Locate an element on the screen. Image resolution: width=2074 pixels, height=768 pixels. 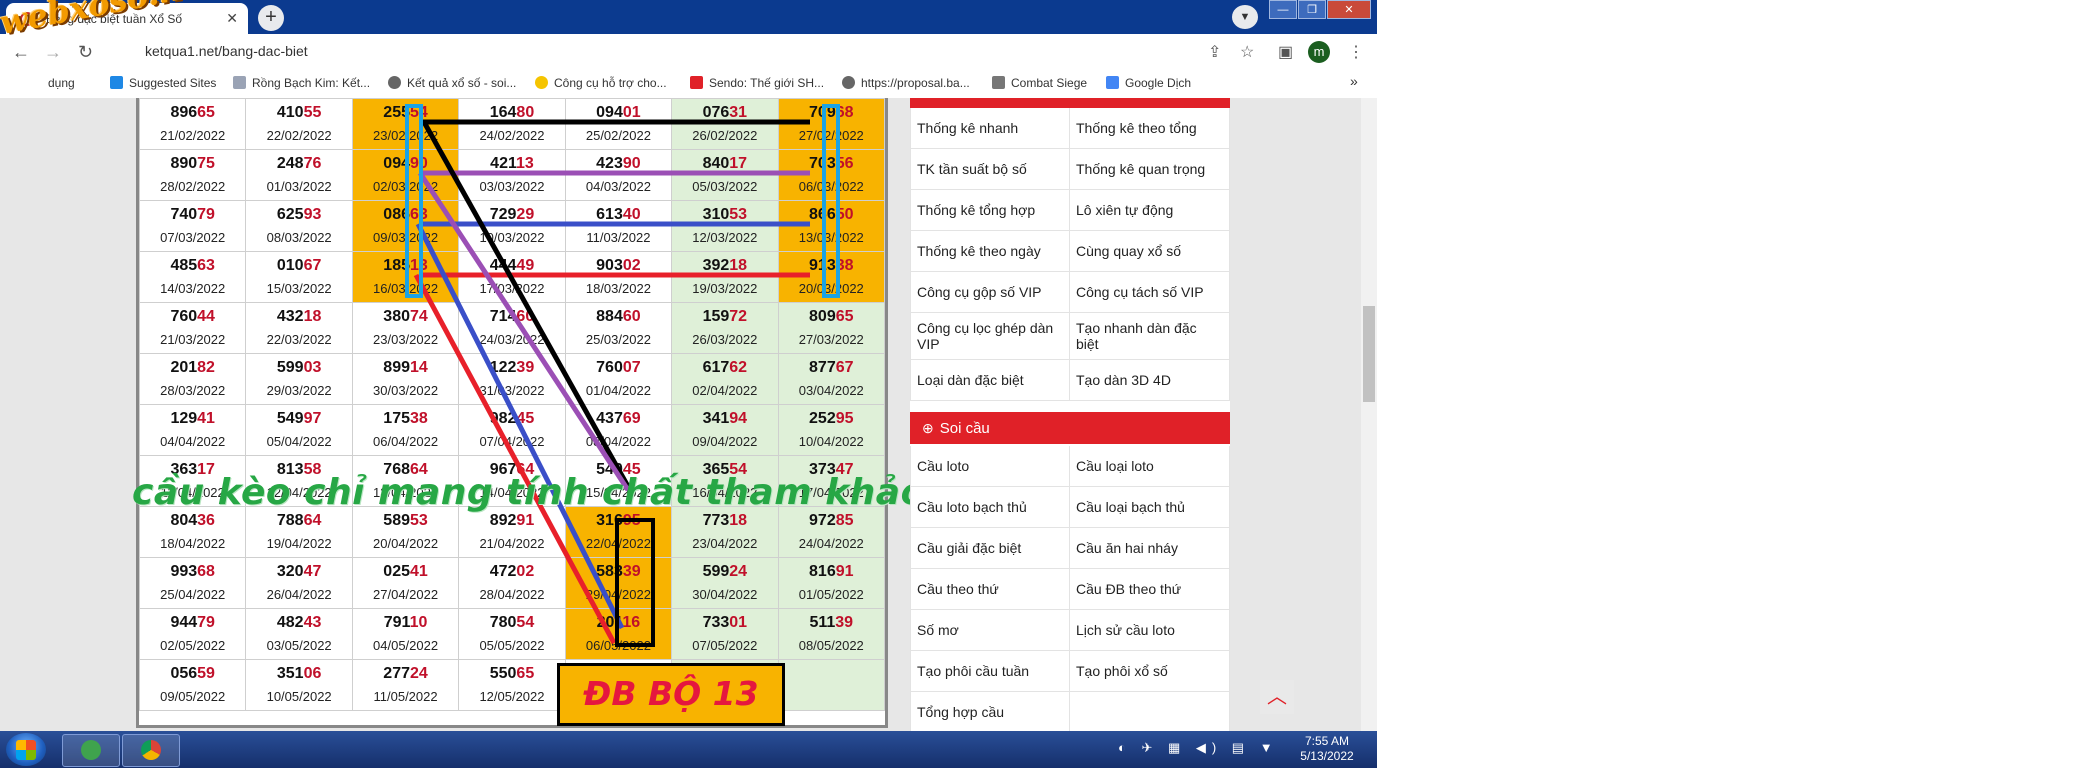
sidebar-link: Số mơ is located at coordinates (990, 630).